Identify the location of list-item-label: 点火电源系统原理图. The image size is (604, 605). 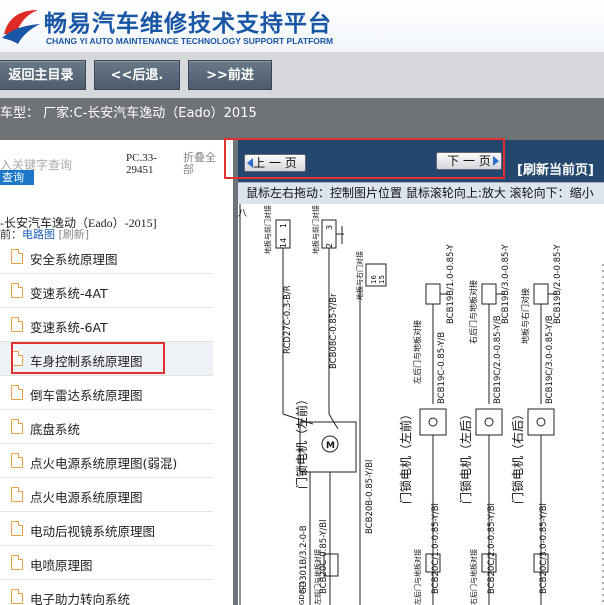
(86, 497).